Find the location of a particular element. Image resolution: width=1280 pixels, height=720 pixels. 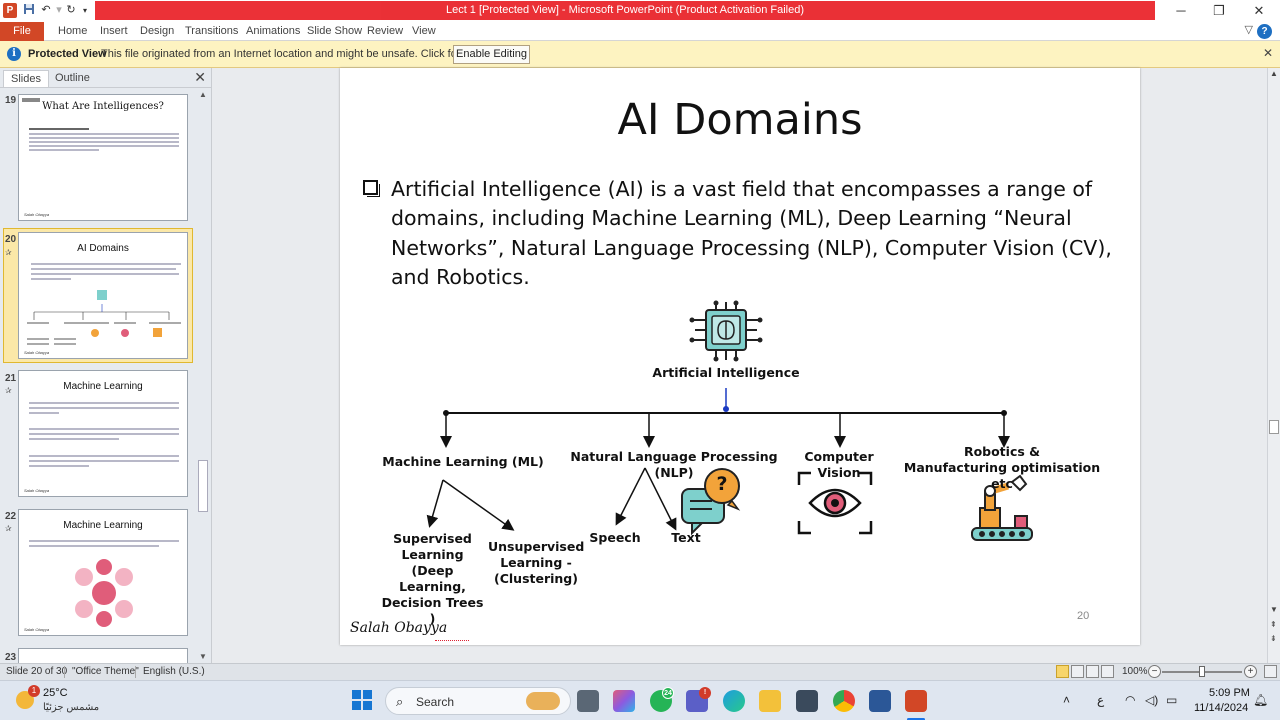

microsoft-store-icon is located at coordinates (807, 701).